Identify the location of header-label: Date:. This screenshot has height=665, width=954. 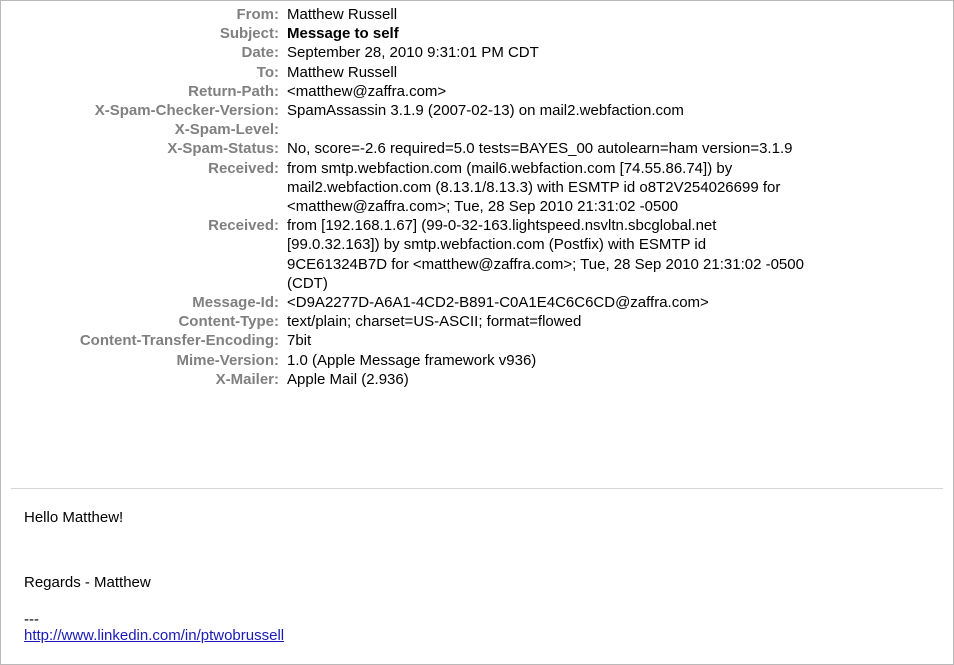
(260, 53).